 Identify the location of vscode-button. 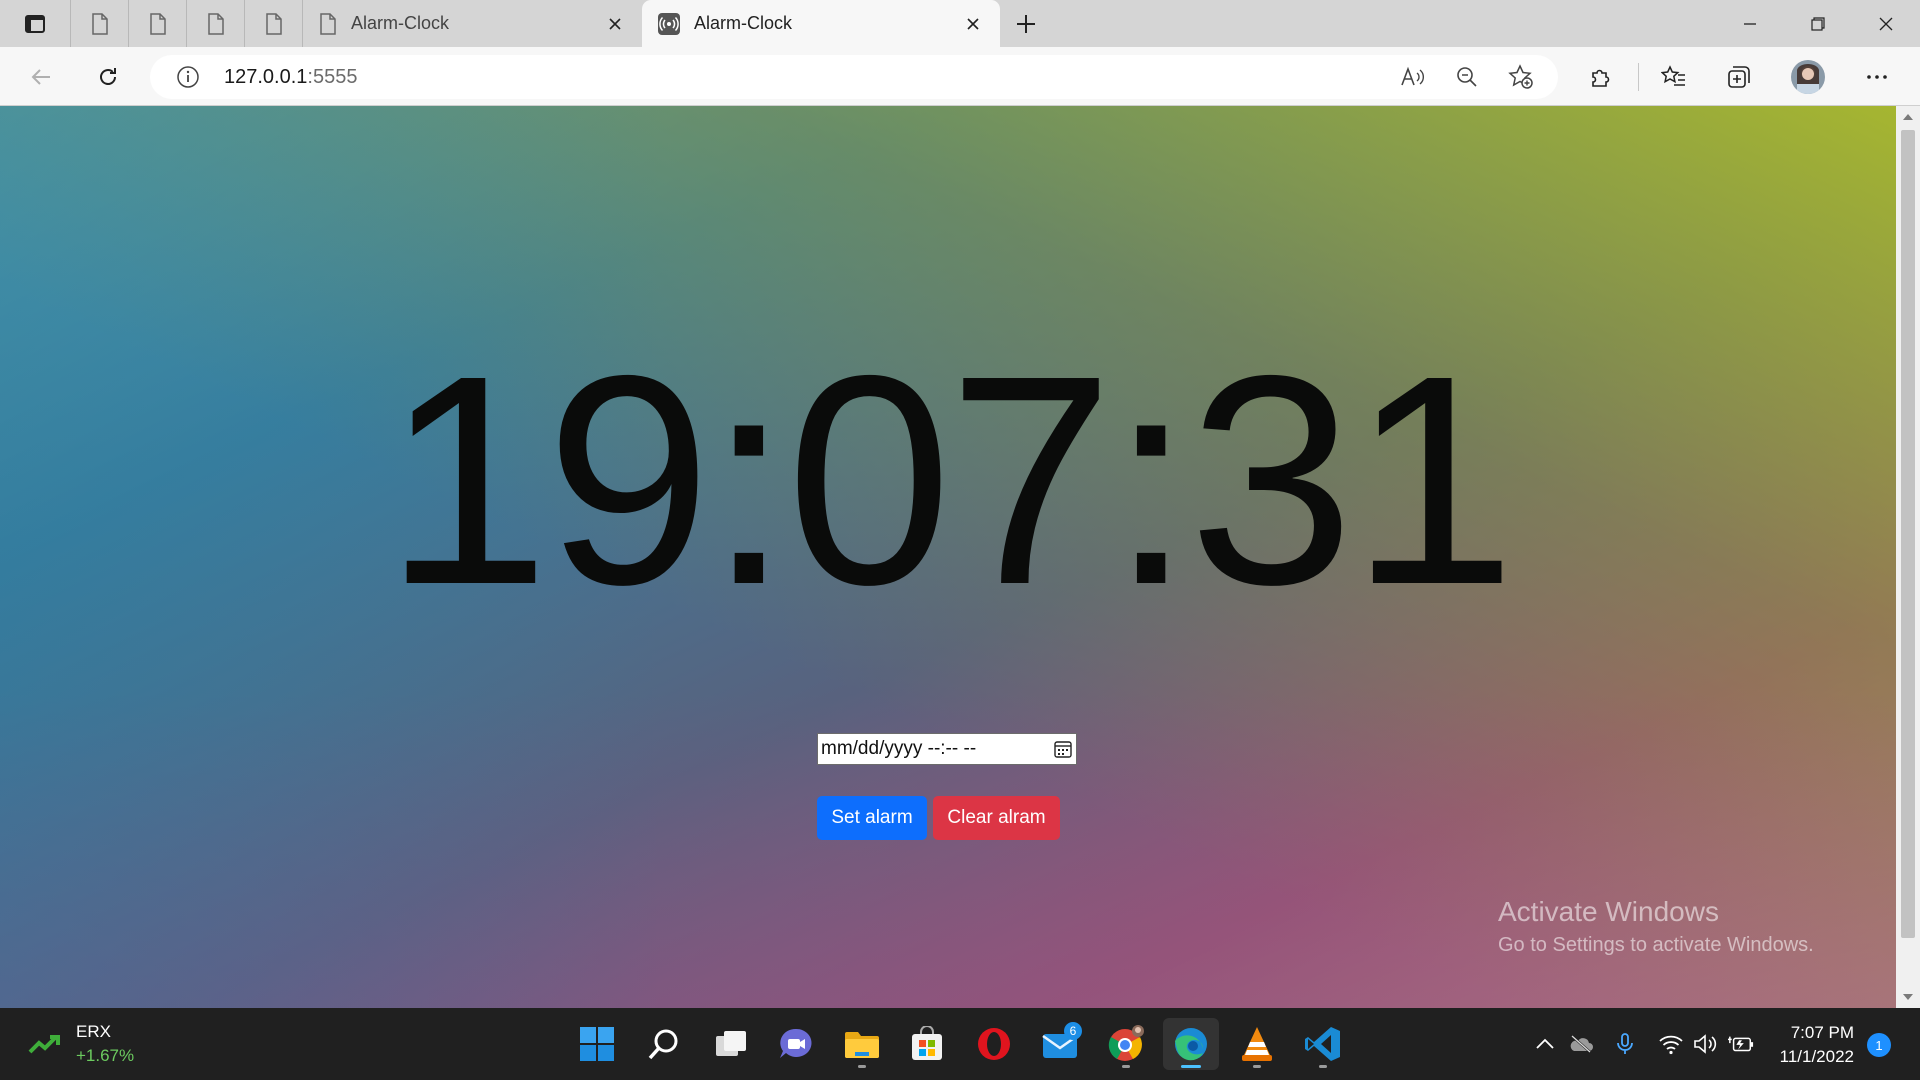
(1323, 1044).